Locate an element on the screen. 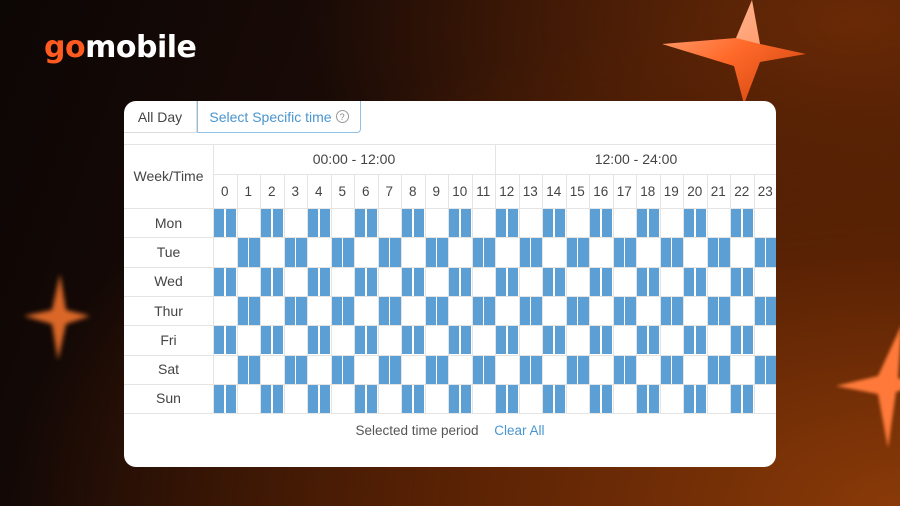 The image size is (900, 506). help-icon: ? is located at coordinates (342, 116).